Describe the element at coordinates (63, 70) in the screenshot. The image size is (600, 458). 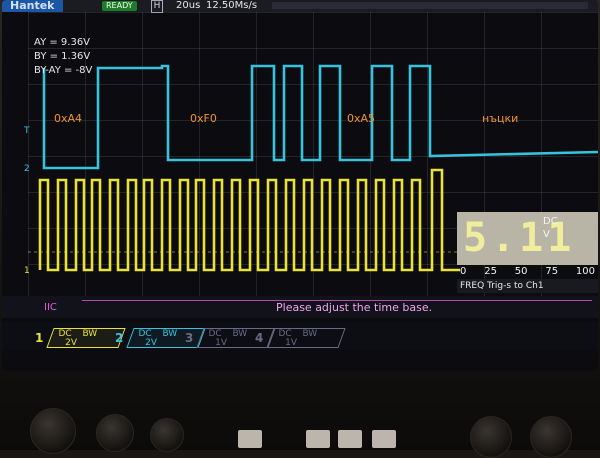
I see `cursor-delta-value: BY-AY = -8V` at that location.